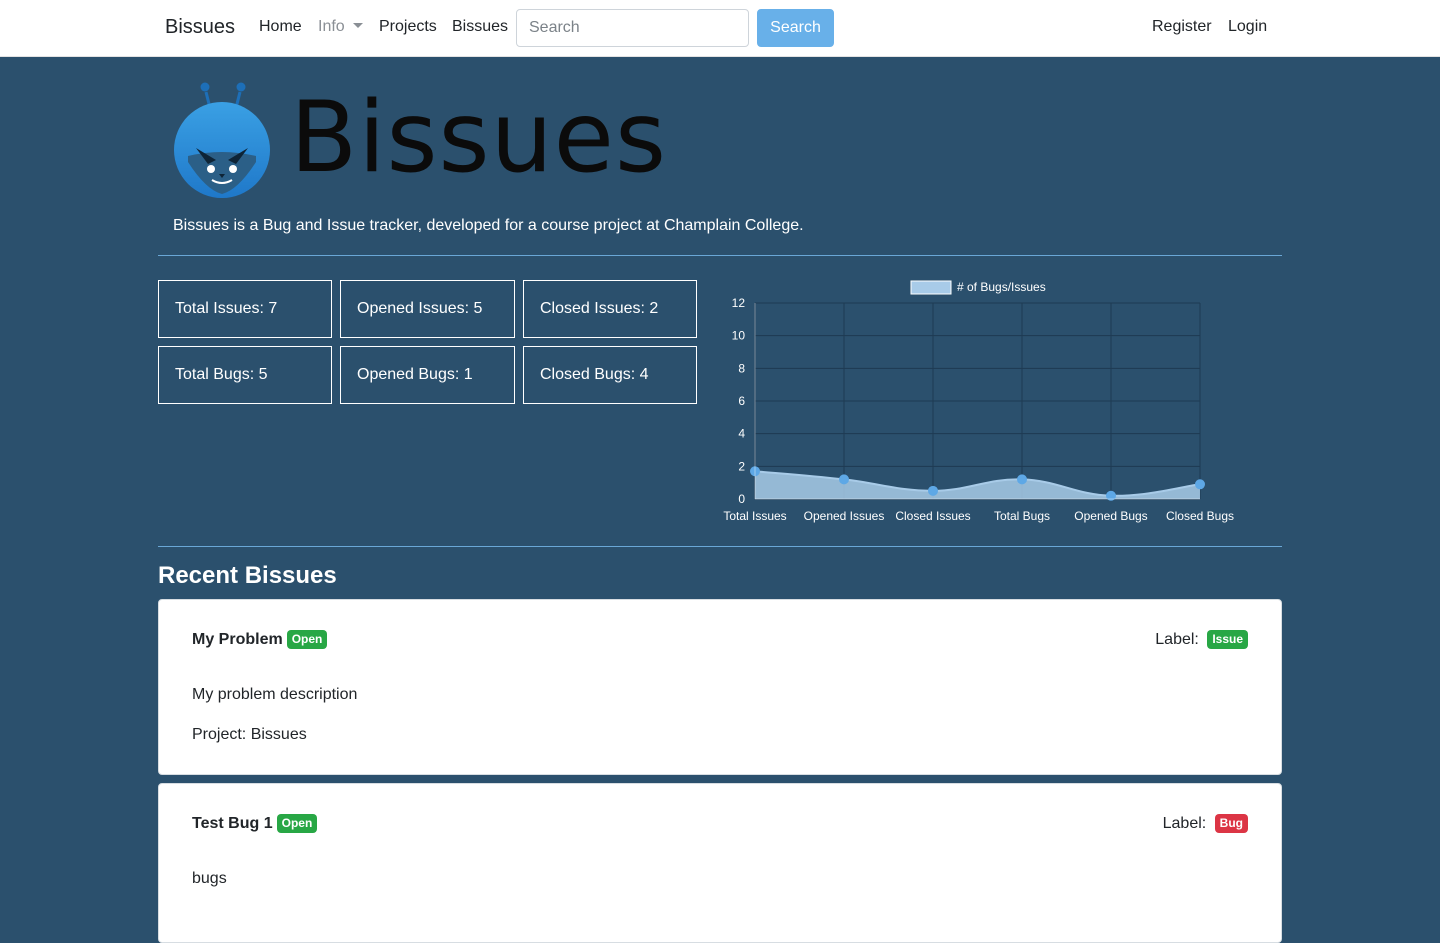 Image resolution: width=1440 pixels, height=943 pixels. I want to click on y-tick-label: 12, so click(739, 303).